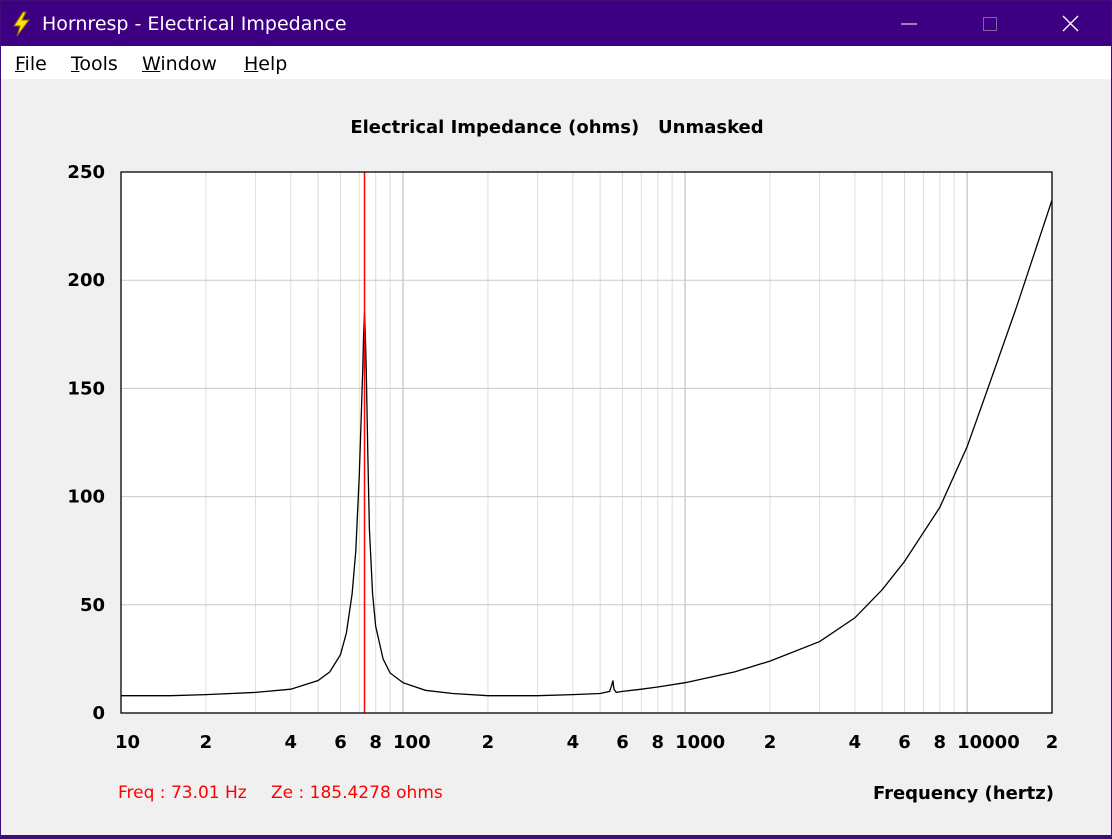 The height and width of the screenshot is (839, 1112). What do you see at coordinates (127, 742) in the screenshot?
I see `x-tick-label: 10` at bounding box center [127, 742].